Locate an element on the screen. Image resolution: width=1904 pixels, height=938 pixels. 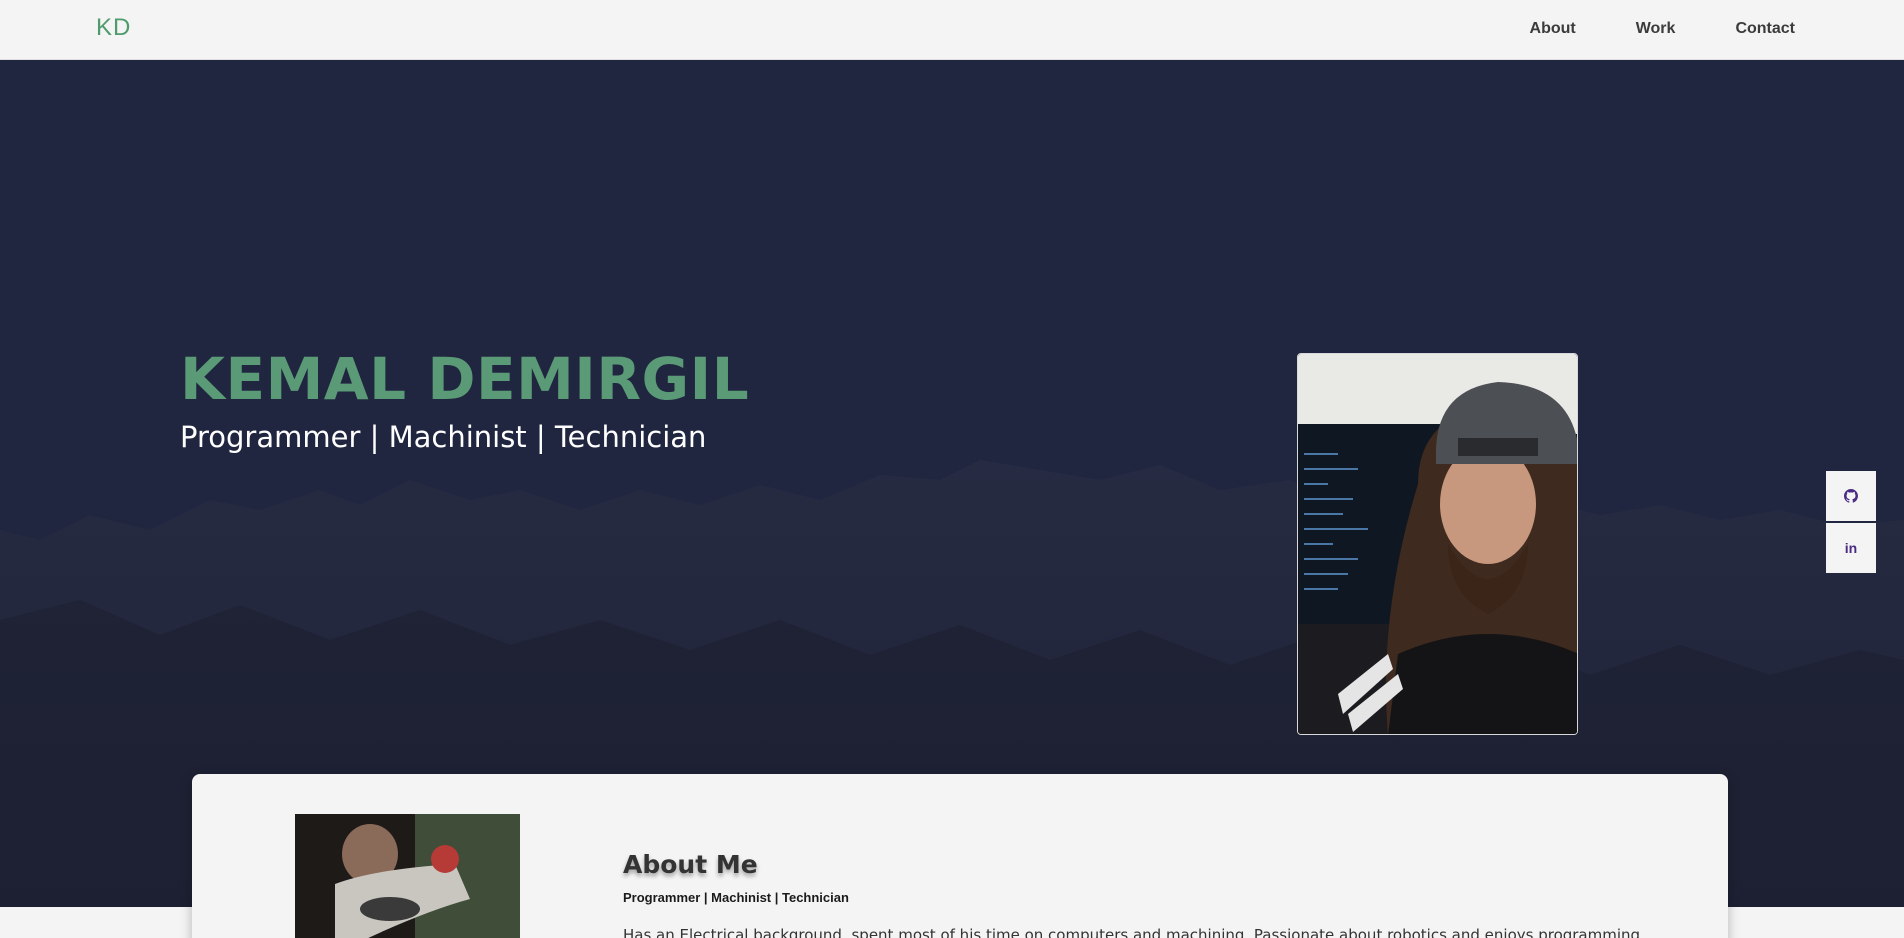
github-icon is located at coordinates (1851, 496).